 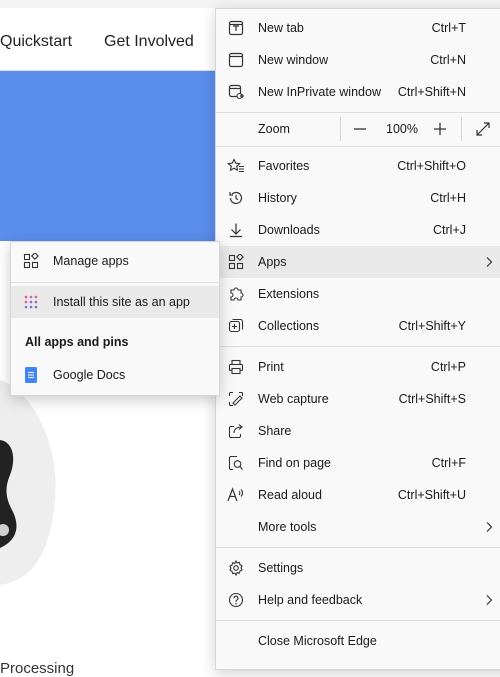 What do you see at coordinates (358, 262) in the screenshot?
I see `menu-item-apps: Apps` at bounding box center [358, 262].